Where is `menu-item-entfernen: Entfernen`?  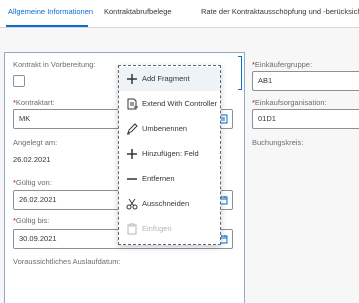 menu-item-entfernen: Entfernen is located at coordinates (169, 179).